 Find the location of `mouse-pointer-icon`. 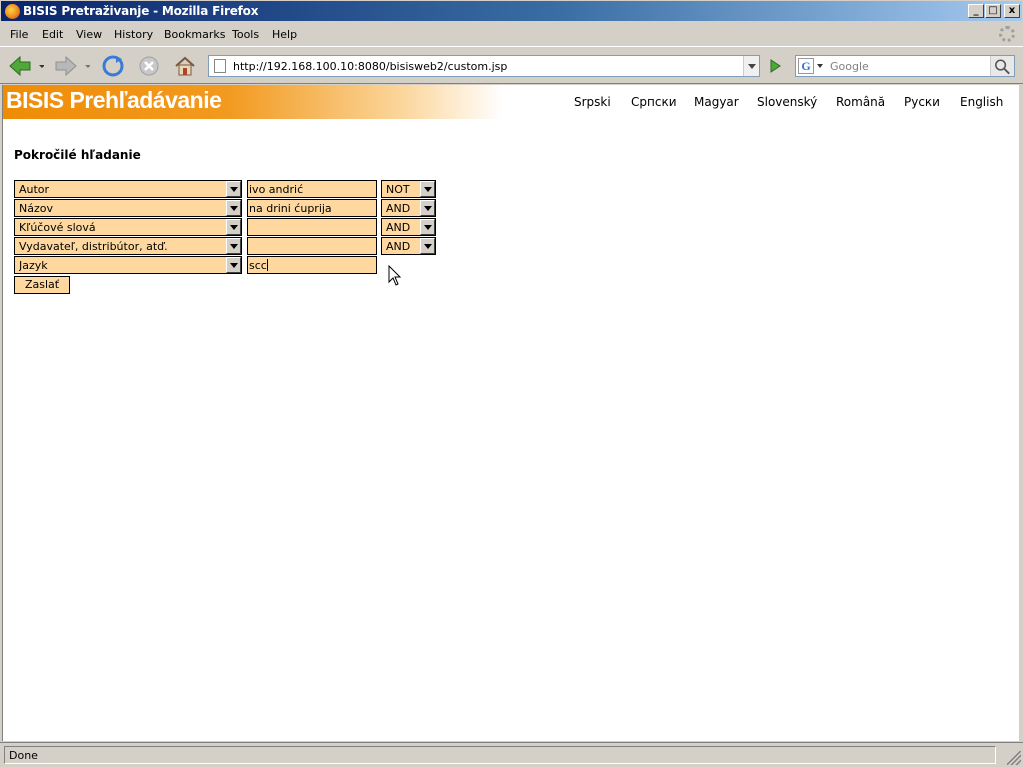

mouse-pointer-icon is located at coordinates (395, 275).